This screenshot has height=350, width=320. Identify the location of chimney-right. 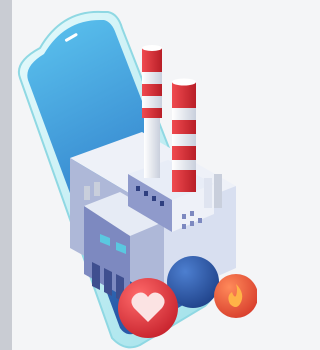
(184, 135).